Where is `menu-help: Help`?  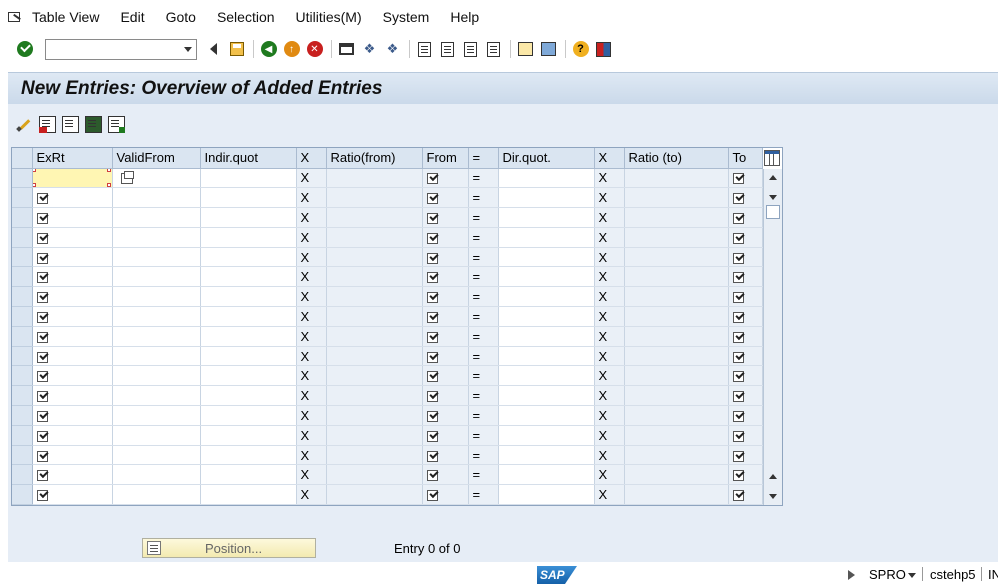 menu-help: Help is located at coordinates (464, 17).